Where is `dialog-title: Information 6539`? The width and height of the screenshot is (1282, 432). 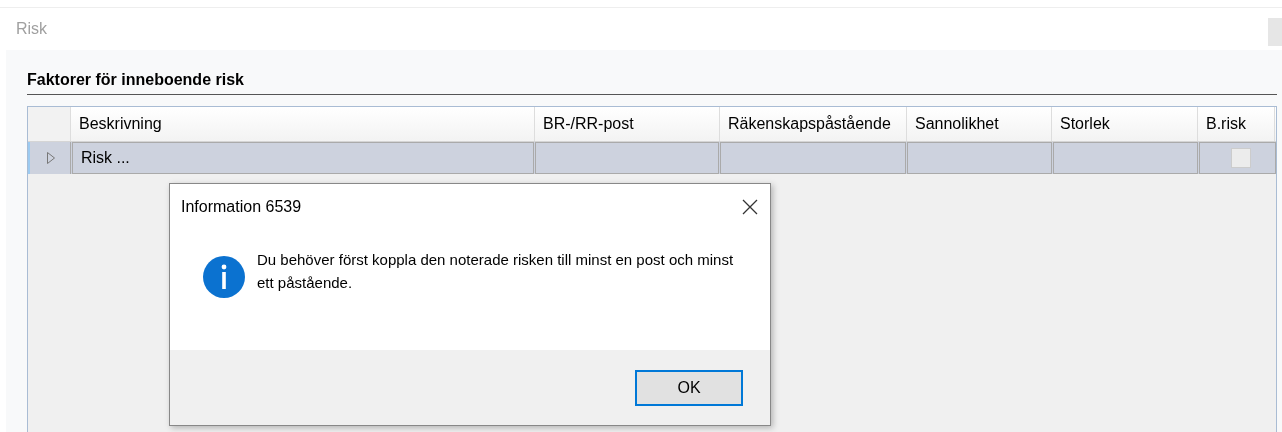 dialog-title: Information 6539 is located at coordinates (241, 207).